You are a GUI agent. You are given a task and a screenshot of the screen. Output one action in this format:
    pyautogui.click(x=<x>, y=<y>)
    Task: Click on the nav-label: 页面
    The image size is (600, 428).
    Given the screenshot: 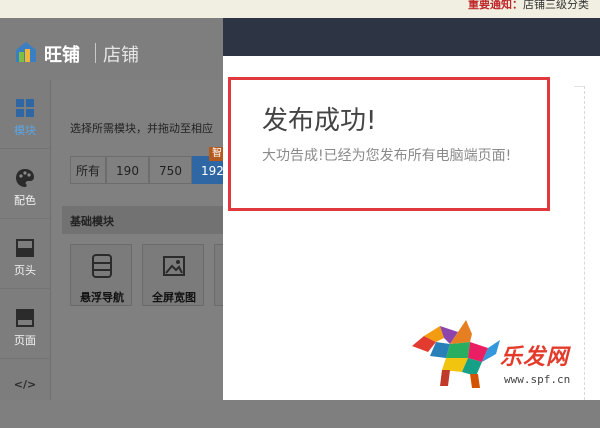 What is the action you would take?
    pyautogui.click(x=25, y=340)
    